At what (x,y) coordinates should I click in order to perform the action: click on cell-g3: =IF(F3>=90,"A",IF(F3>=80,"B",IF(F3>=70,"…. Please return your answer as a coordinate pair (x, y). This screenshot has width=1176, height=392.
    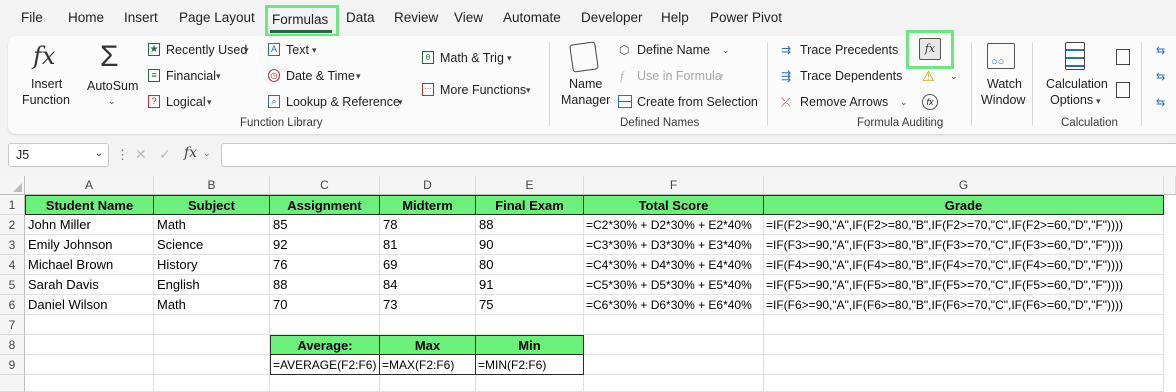
    Looking at the image, I should click on (964, 245).